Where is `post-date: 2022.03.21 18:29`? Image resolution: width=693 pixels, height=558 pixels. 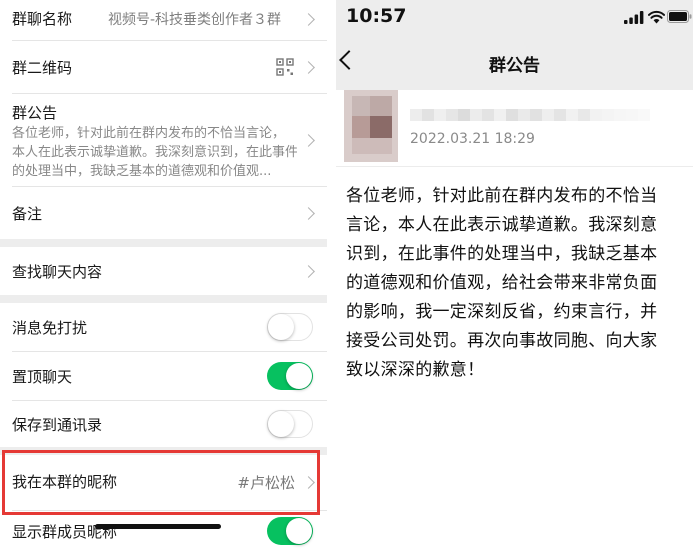
post-date: 2022.03.21 18:29 is located at coordinates (472, 139).